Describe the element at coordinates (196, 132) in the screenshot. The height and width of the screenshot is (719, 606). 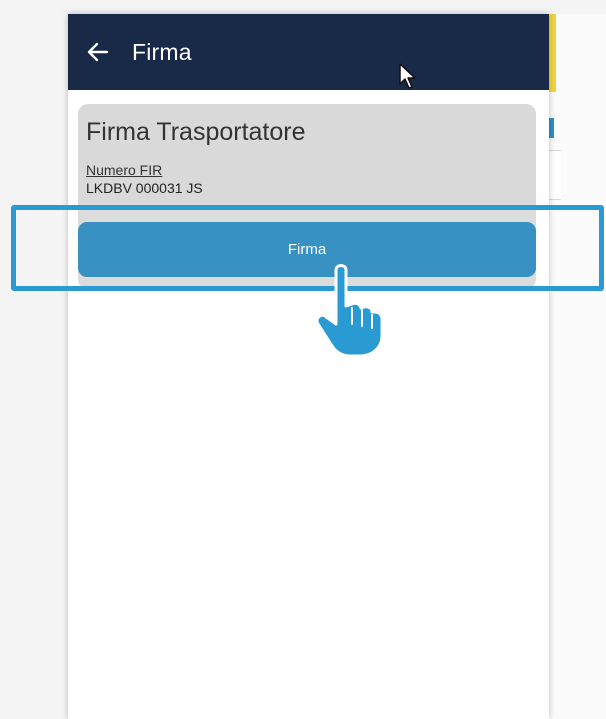
I see `card-title: Firma Trasportatore` at that location.